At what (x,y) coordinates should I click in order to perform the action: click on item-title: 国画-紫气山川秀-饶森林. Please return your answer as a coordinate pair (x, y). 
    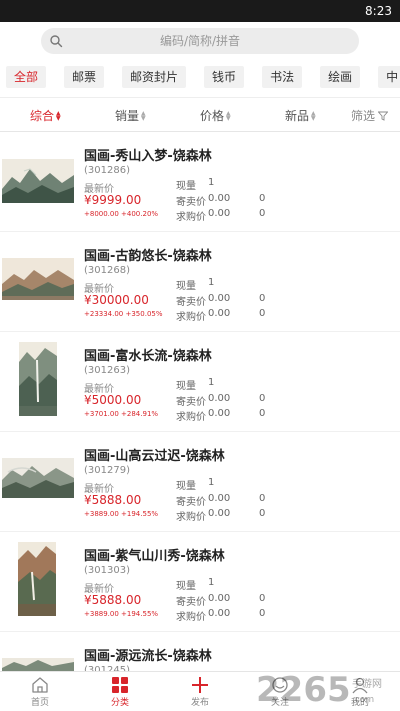
    Looking at the image, I should click on (154, 556).